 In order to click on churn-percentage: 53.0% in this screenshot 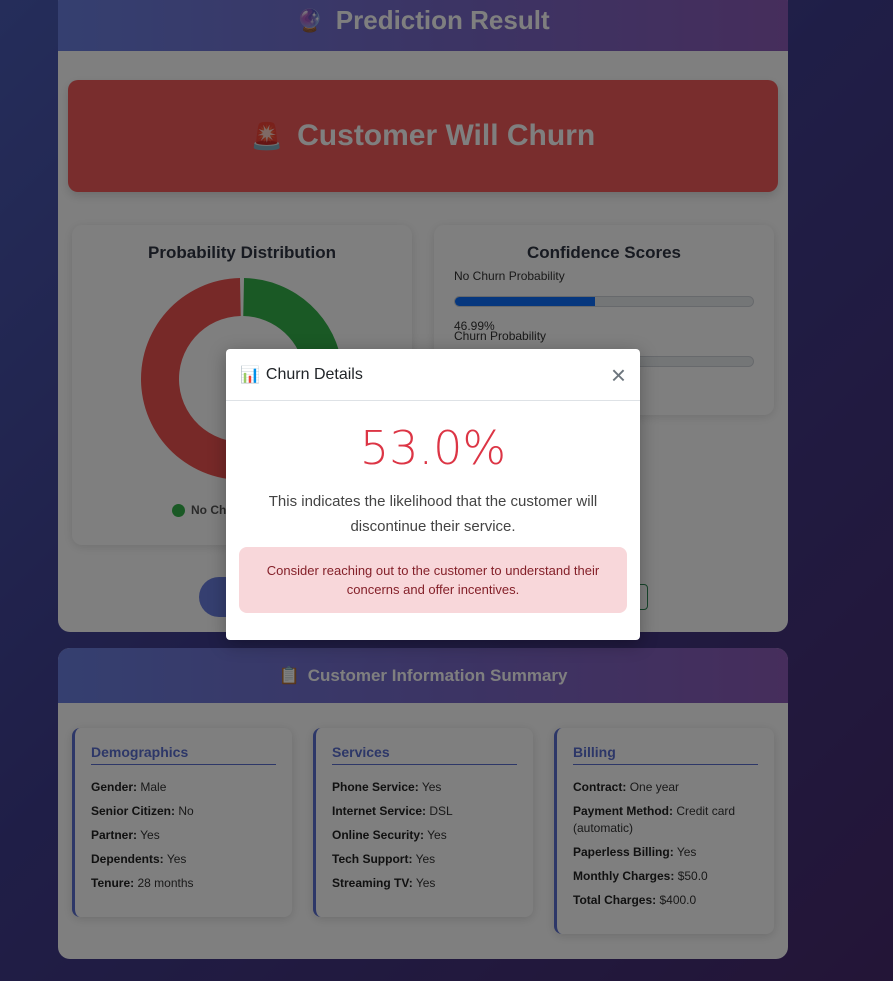, I will do `click(433, 448)`.